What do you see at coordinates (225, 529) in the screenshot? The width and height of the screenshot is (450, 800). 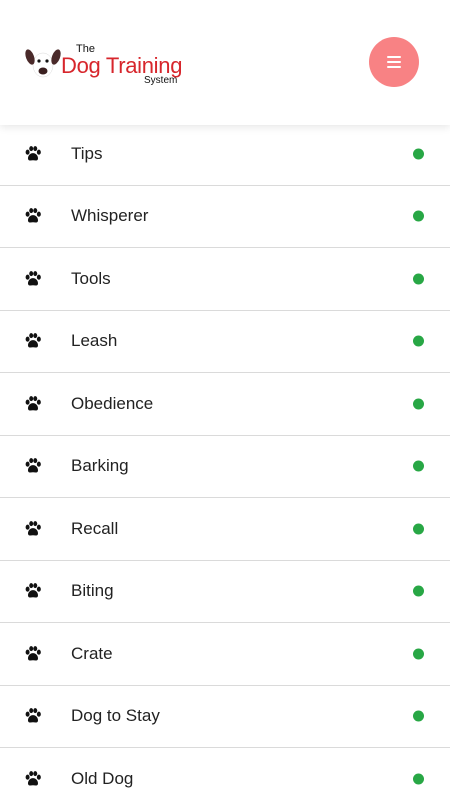 I see `list-item: Recall` at bounding box center [225, 529].